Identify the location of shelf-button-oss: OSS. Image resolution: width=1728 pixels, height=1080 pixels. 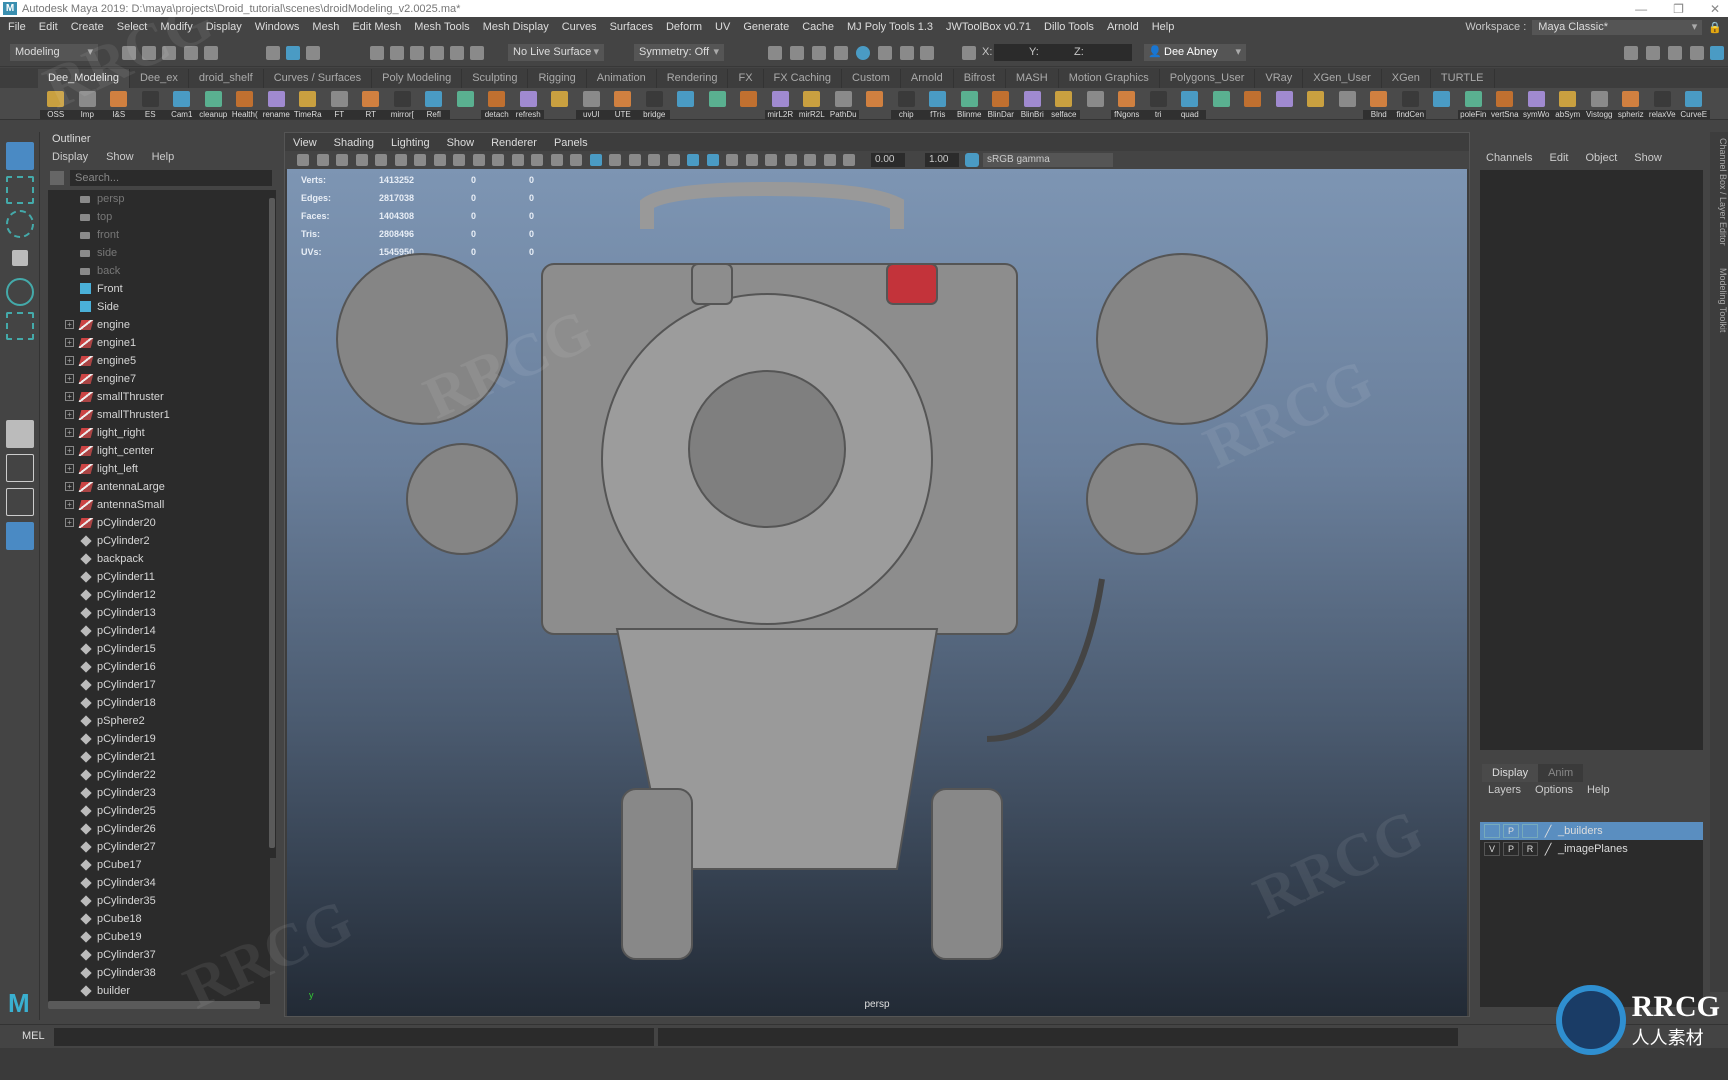
(56, 103).